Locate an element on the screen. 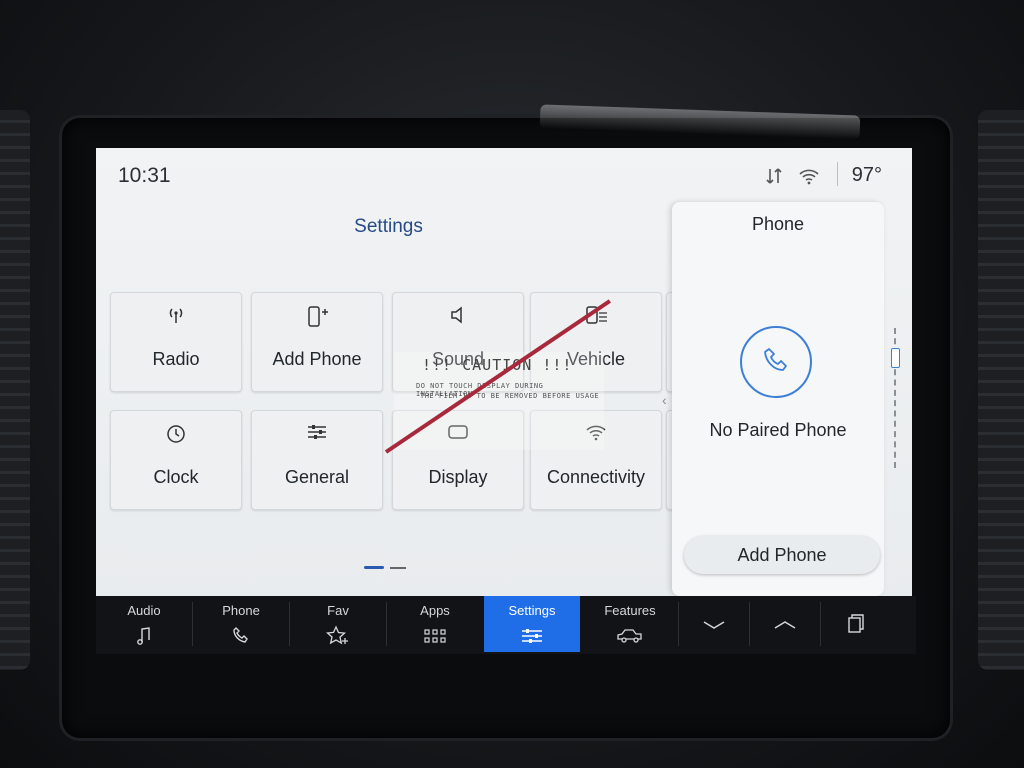  nav-fav: Fav is located at coordinates (338, 624).